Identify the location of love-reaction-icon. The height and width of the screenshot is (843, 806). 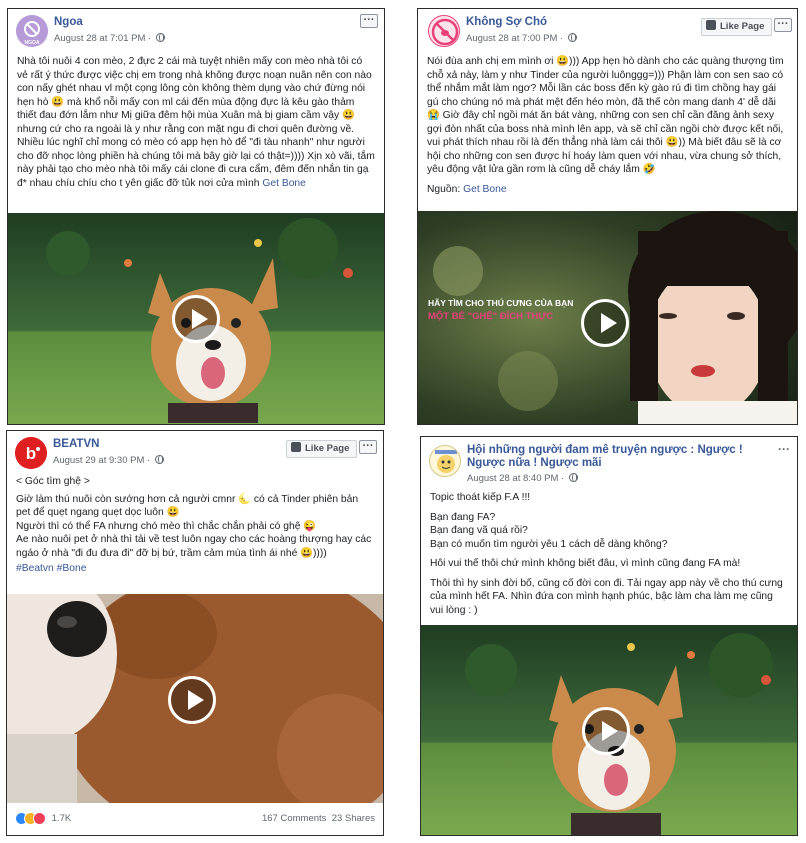
(39, 818).